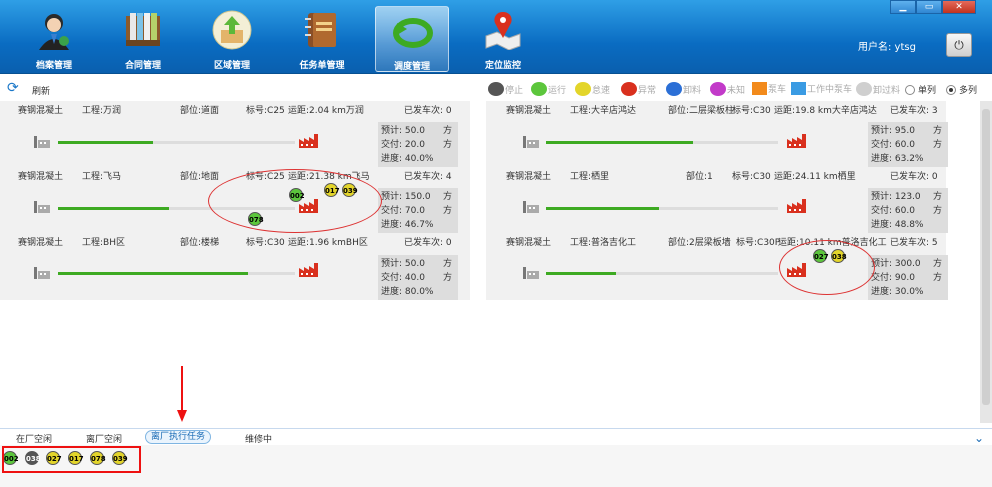 The image size is (992, 487). What do you see at coordinates (986, 257) in the screenshot?
I see `scrollbar-thumb` at bounding box center [986, 257].